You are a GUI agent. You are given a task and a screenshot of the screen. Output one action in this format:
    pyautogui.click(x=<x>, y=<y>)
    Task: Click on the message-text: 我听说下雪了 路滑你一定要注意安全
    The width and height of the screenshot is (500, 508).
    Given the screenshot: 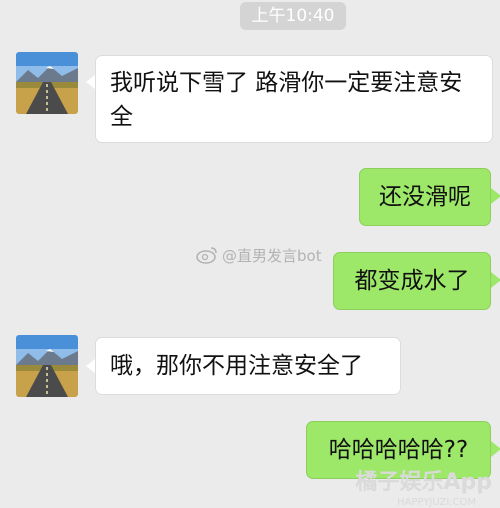 What is the action you would take?
    pyautogui.click(x=286, y=100)
    